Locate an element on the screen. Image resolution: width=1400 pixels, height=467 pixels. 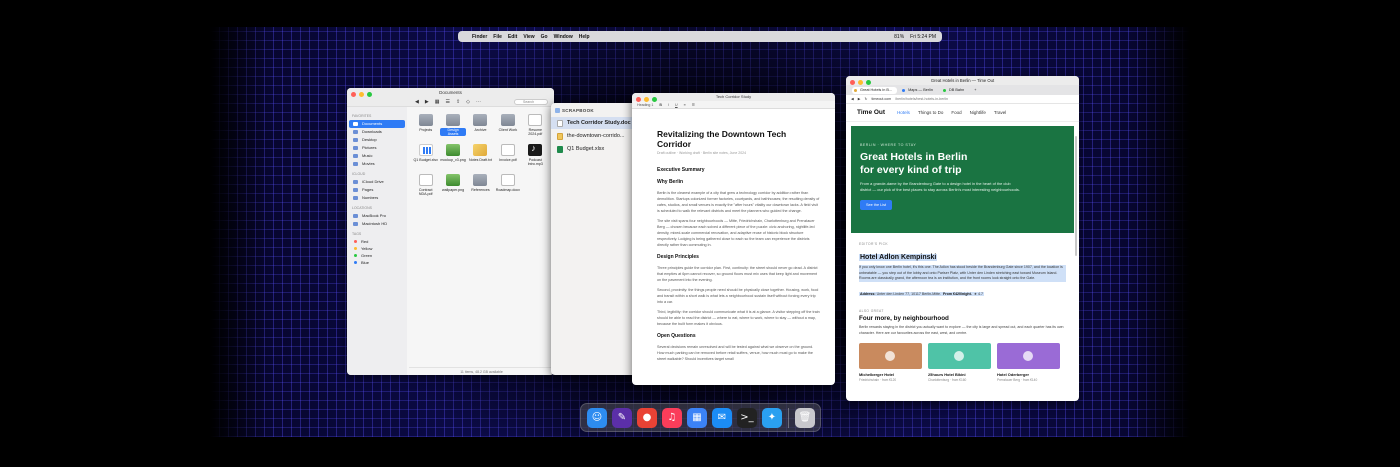
sidebar-item-label: Macintosh HD is located at coordinates (375, 223).